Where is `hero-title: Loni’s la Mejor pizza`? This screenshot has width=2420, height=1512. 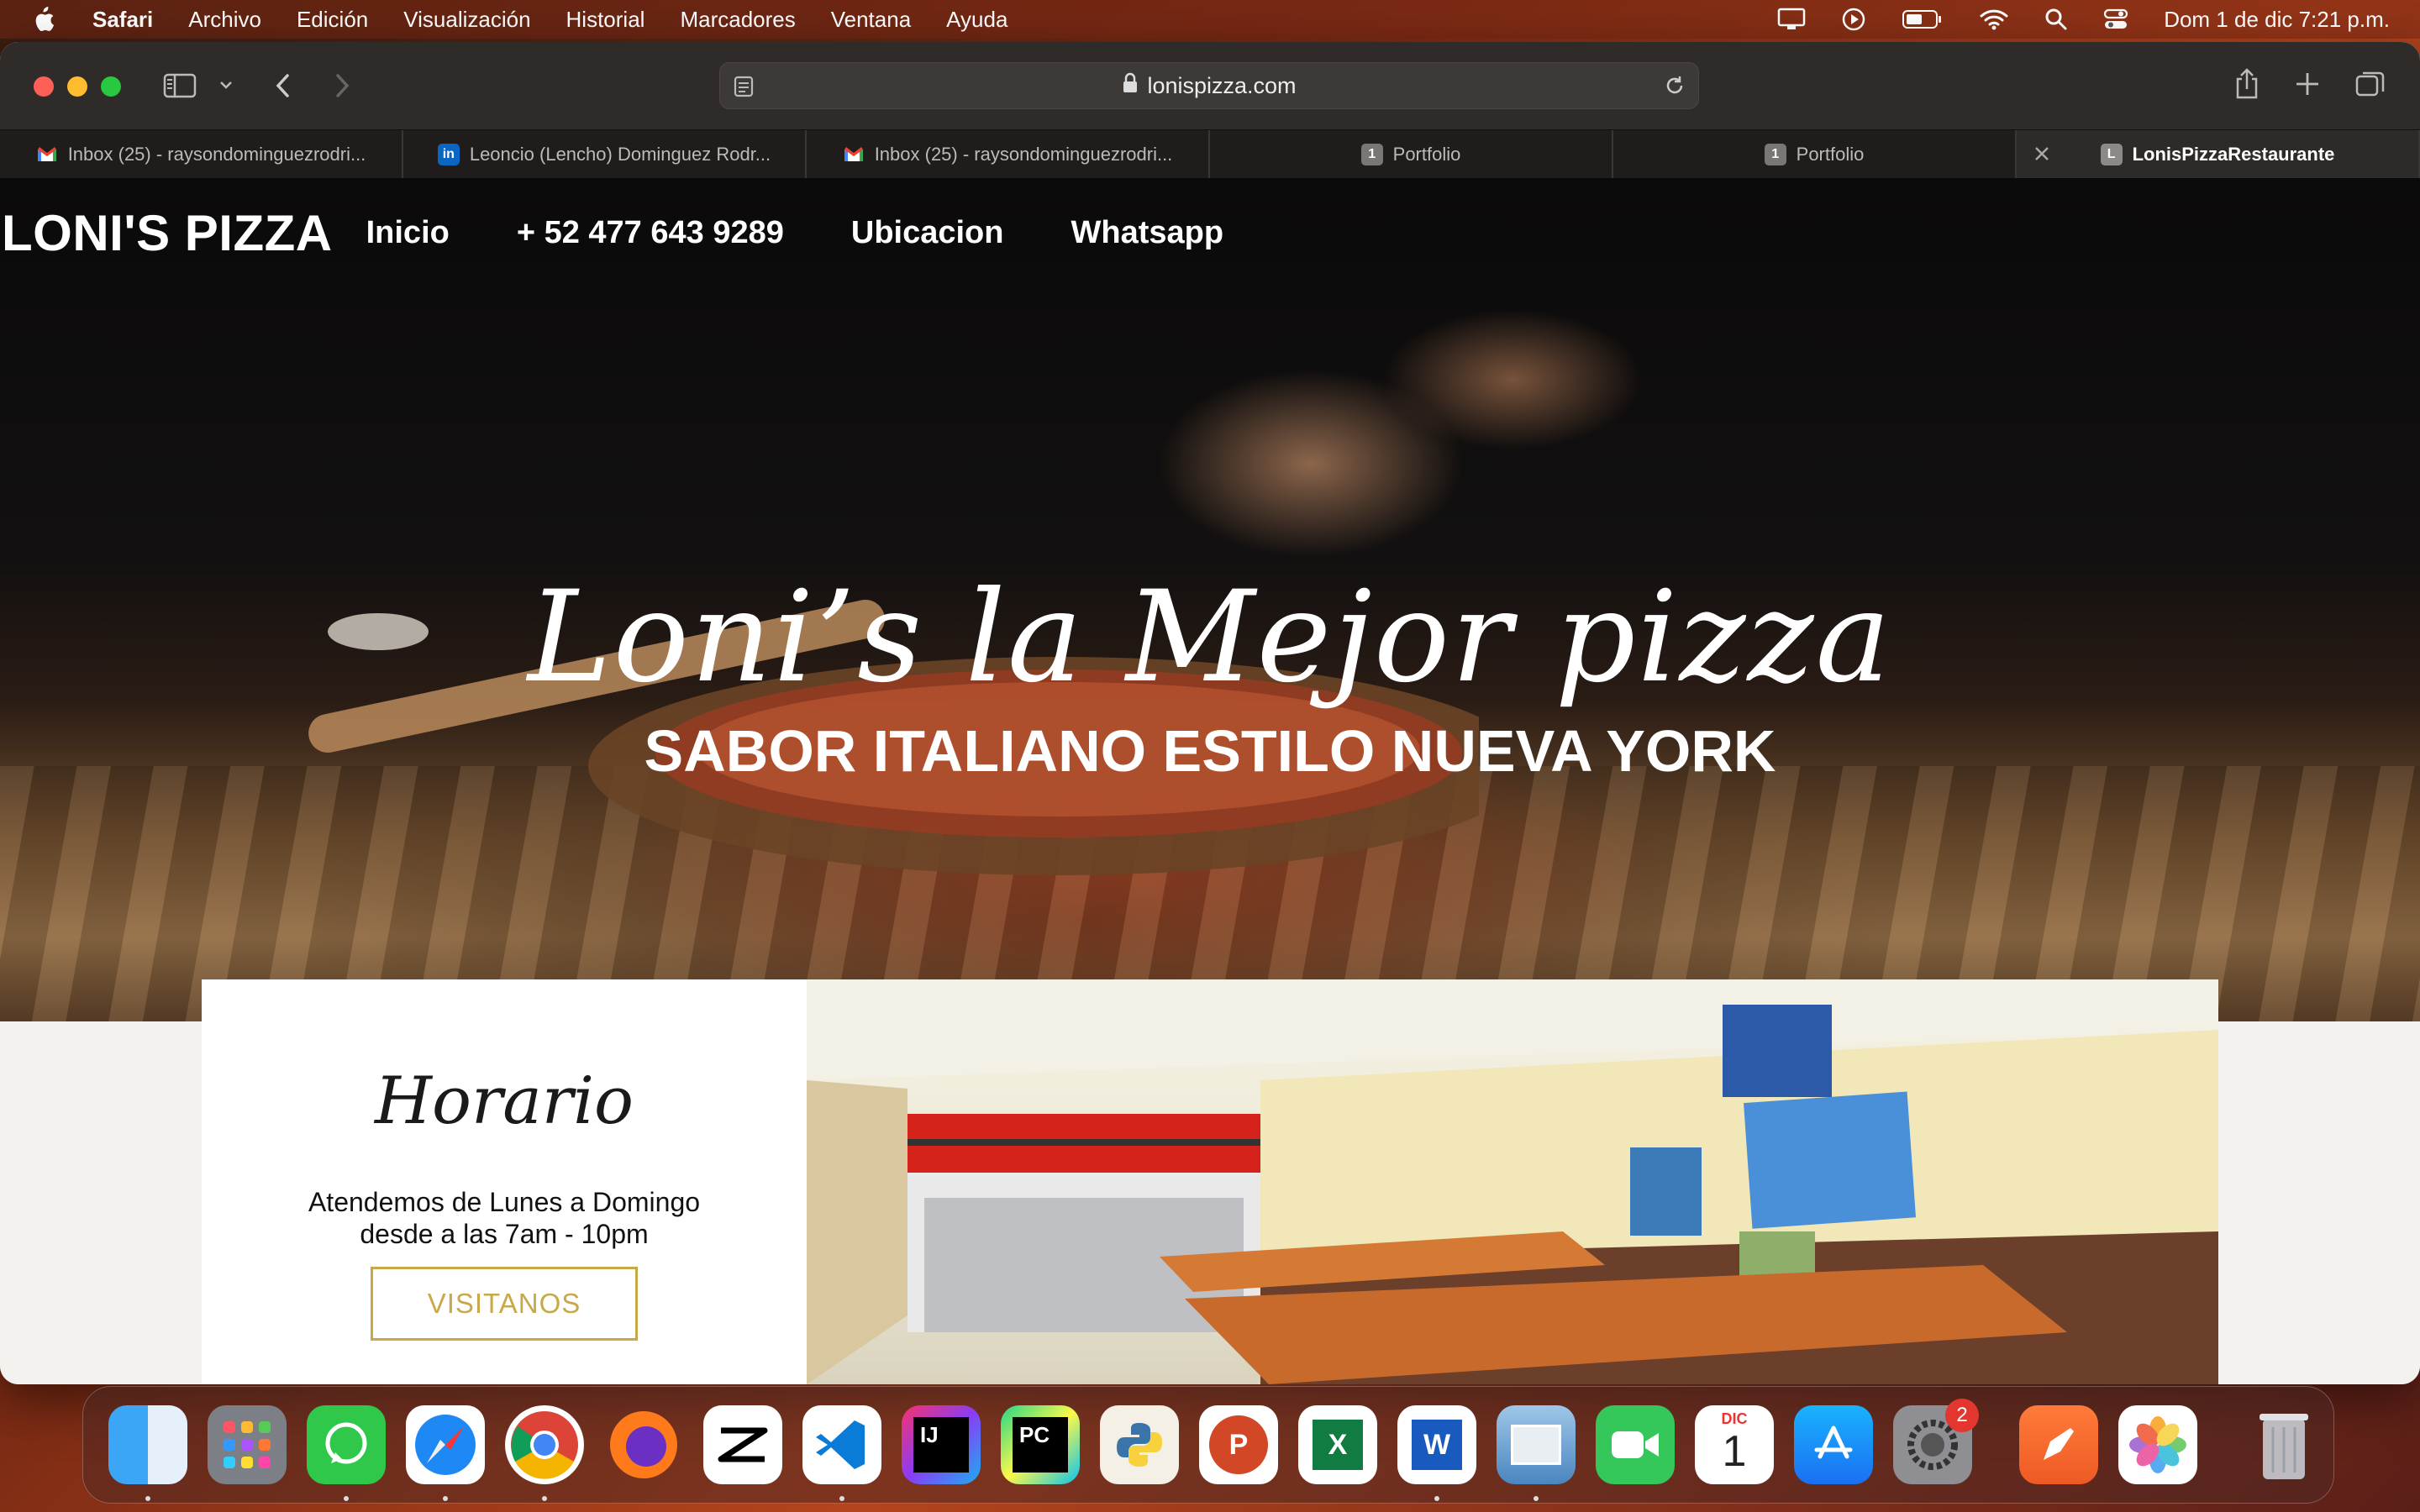 hero-title: Loni’s la Mejor pizza is located at coordinates (1210, 637).